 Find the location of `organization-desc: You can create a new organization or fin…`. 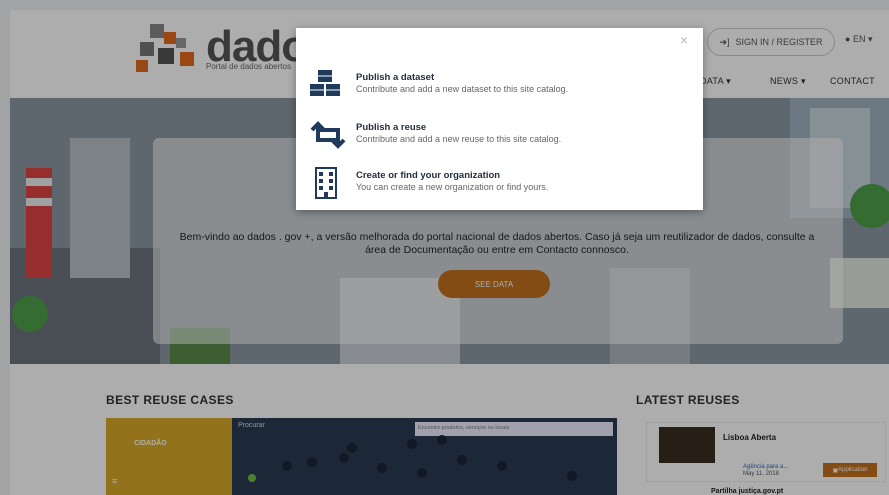

organization-desc: You can create a new organization or fin… is located at coordinates (452, 187).